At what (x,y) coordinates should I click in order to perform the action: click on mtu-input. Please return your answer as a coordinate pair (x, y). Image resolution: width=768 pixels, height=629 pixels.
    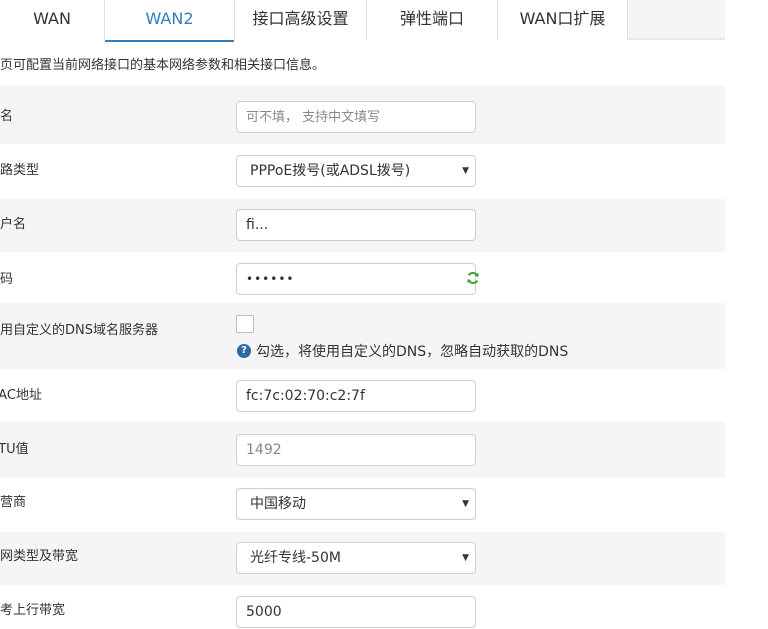
    Looking at the image, I should click on (356, 450).